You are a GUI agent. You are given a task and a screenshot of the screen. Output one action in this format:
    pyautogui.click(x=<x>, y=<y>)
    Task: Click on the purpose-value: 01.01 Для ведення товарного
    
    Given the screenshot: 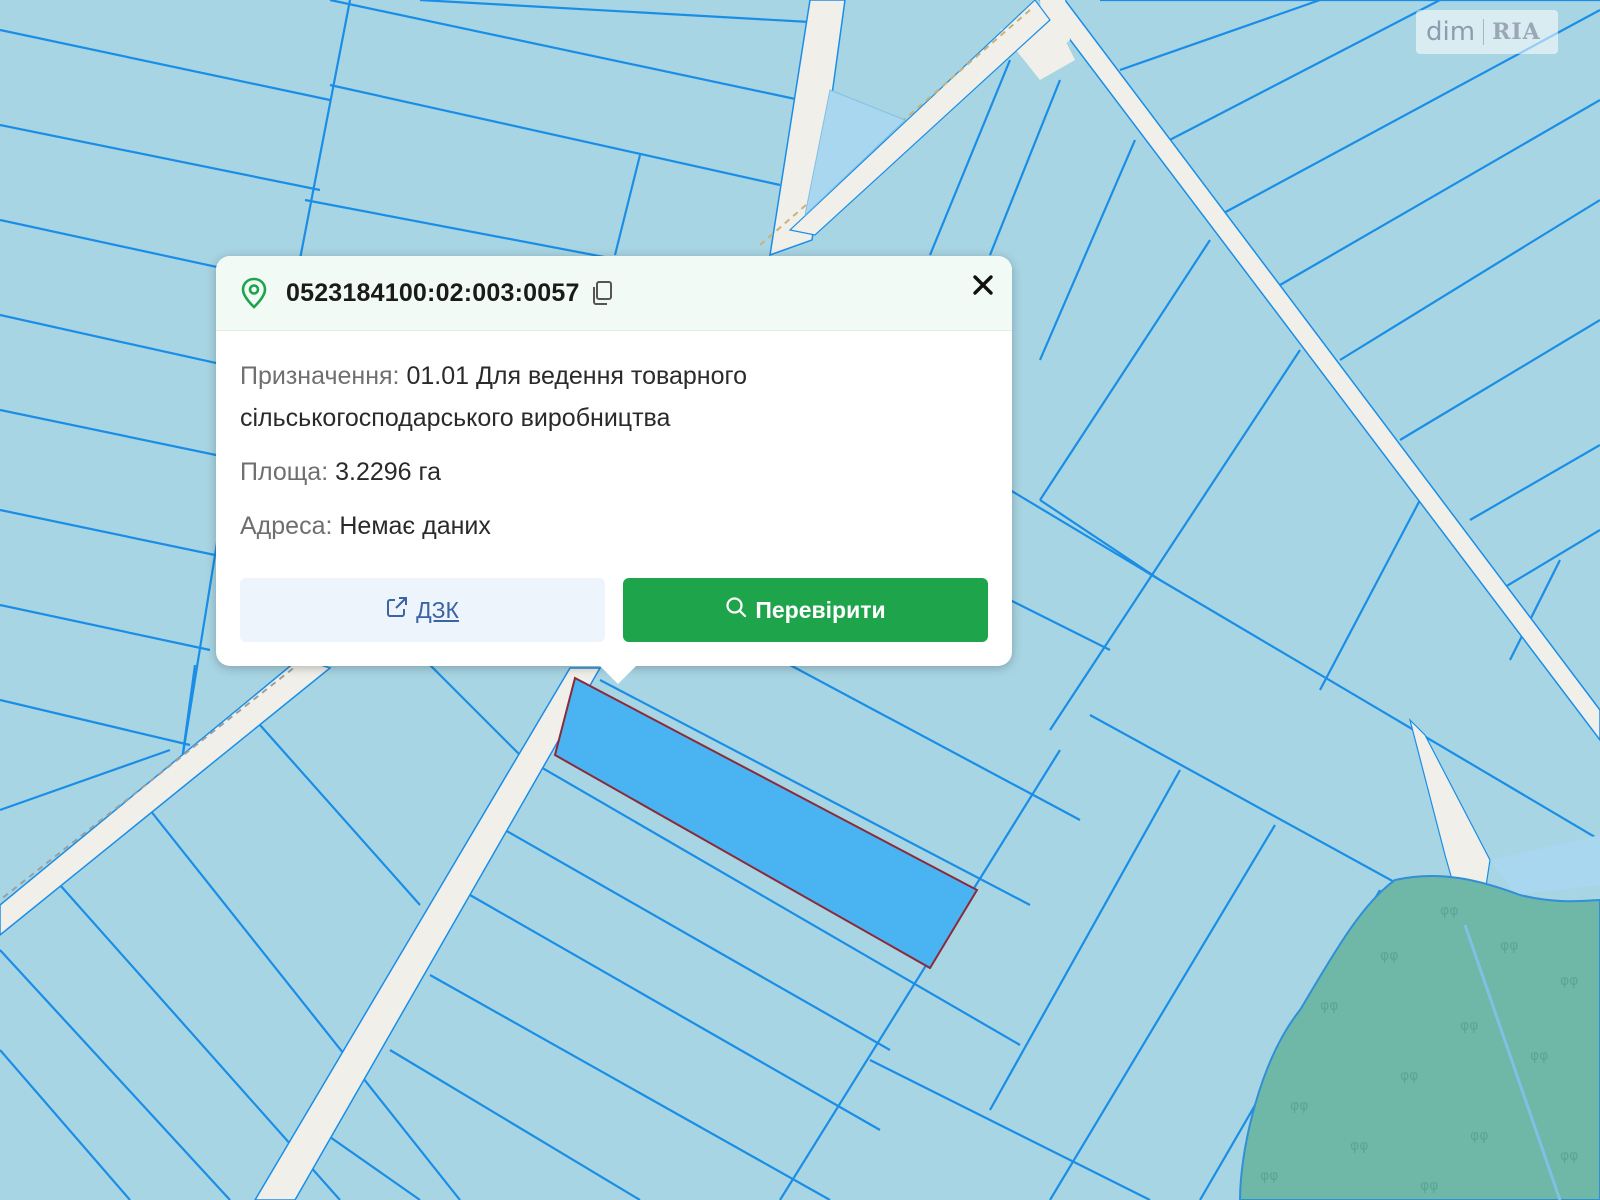 What is the action you would take?
    pyautogui.click(x=576, y=376)
    